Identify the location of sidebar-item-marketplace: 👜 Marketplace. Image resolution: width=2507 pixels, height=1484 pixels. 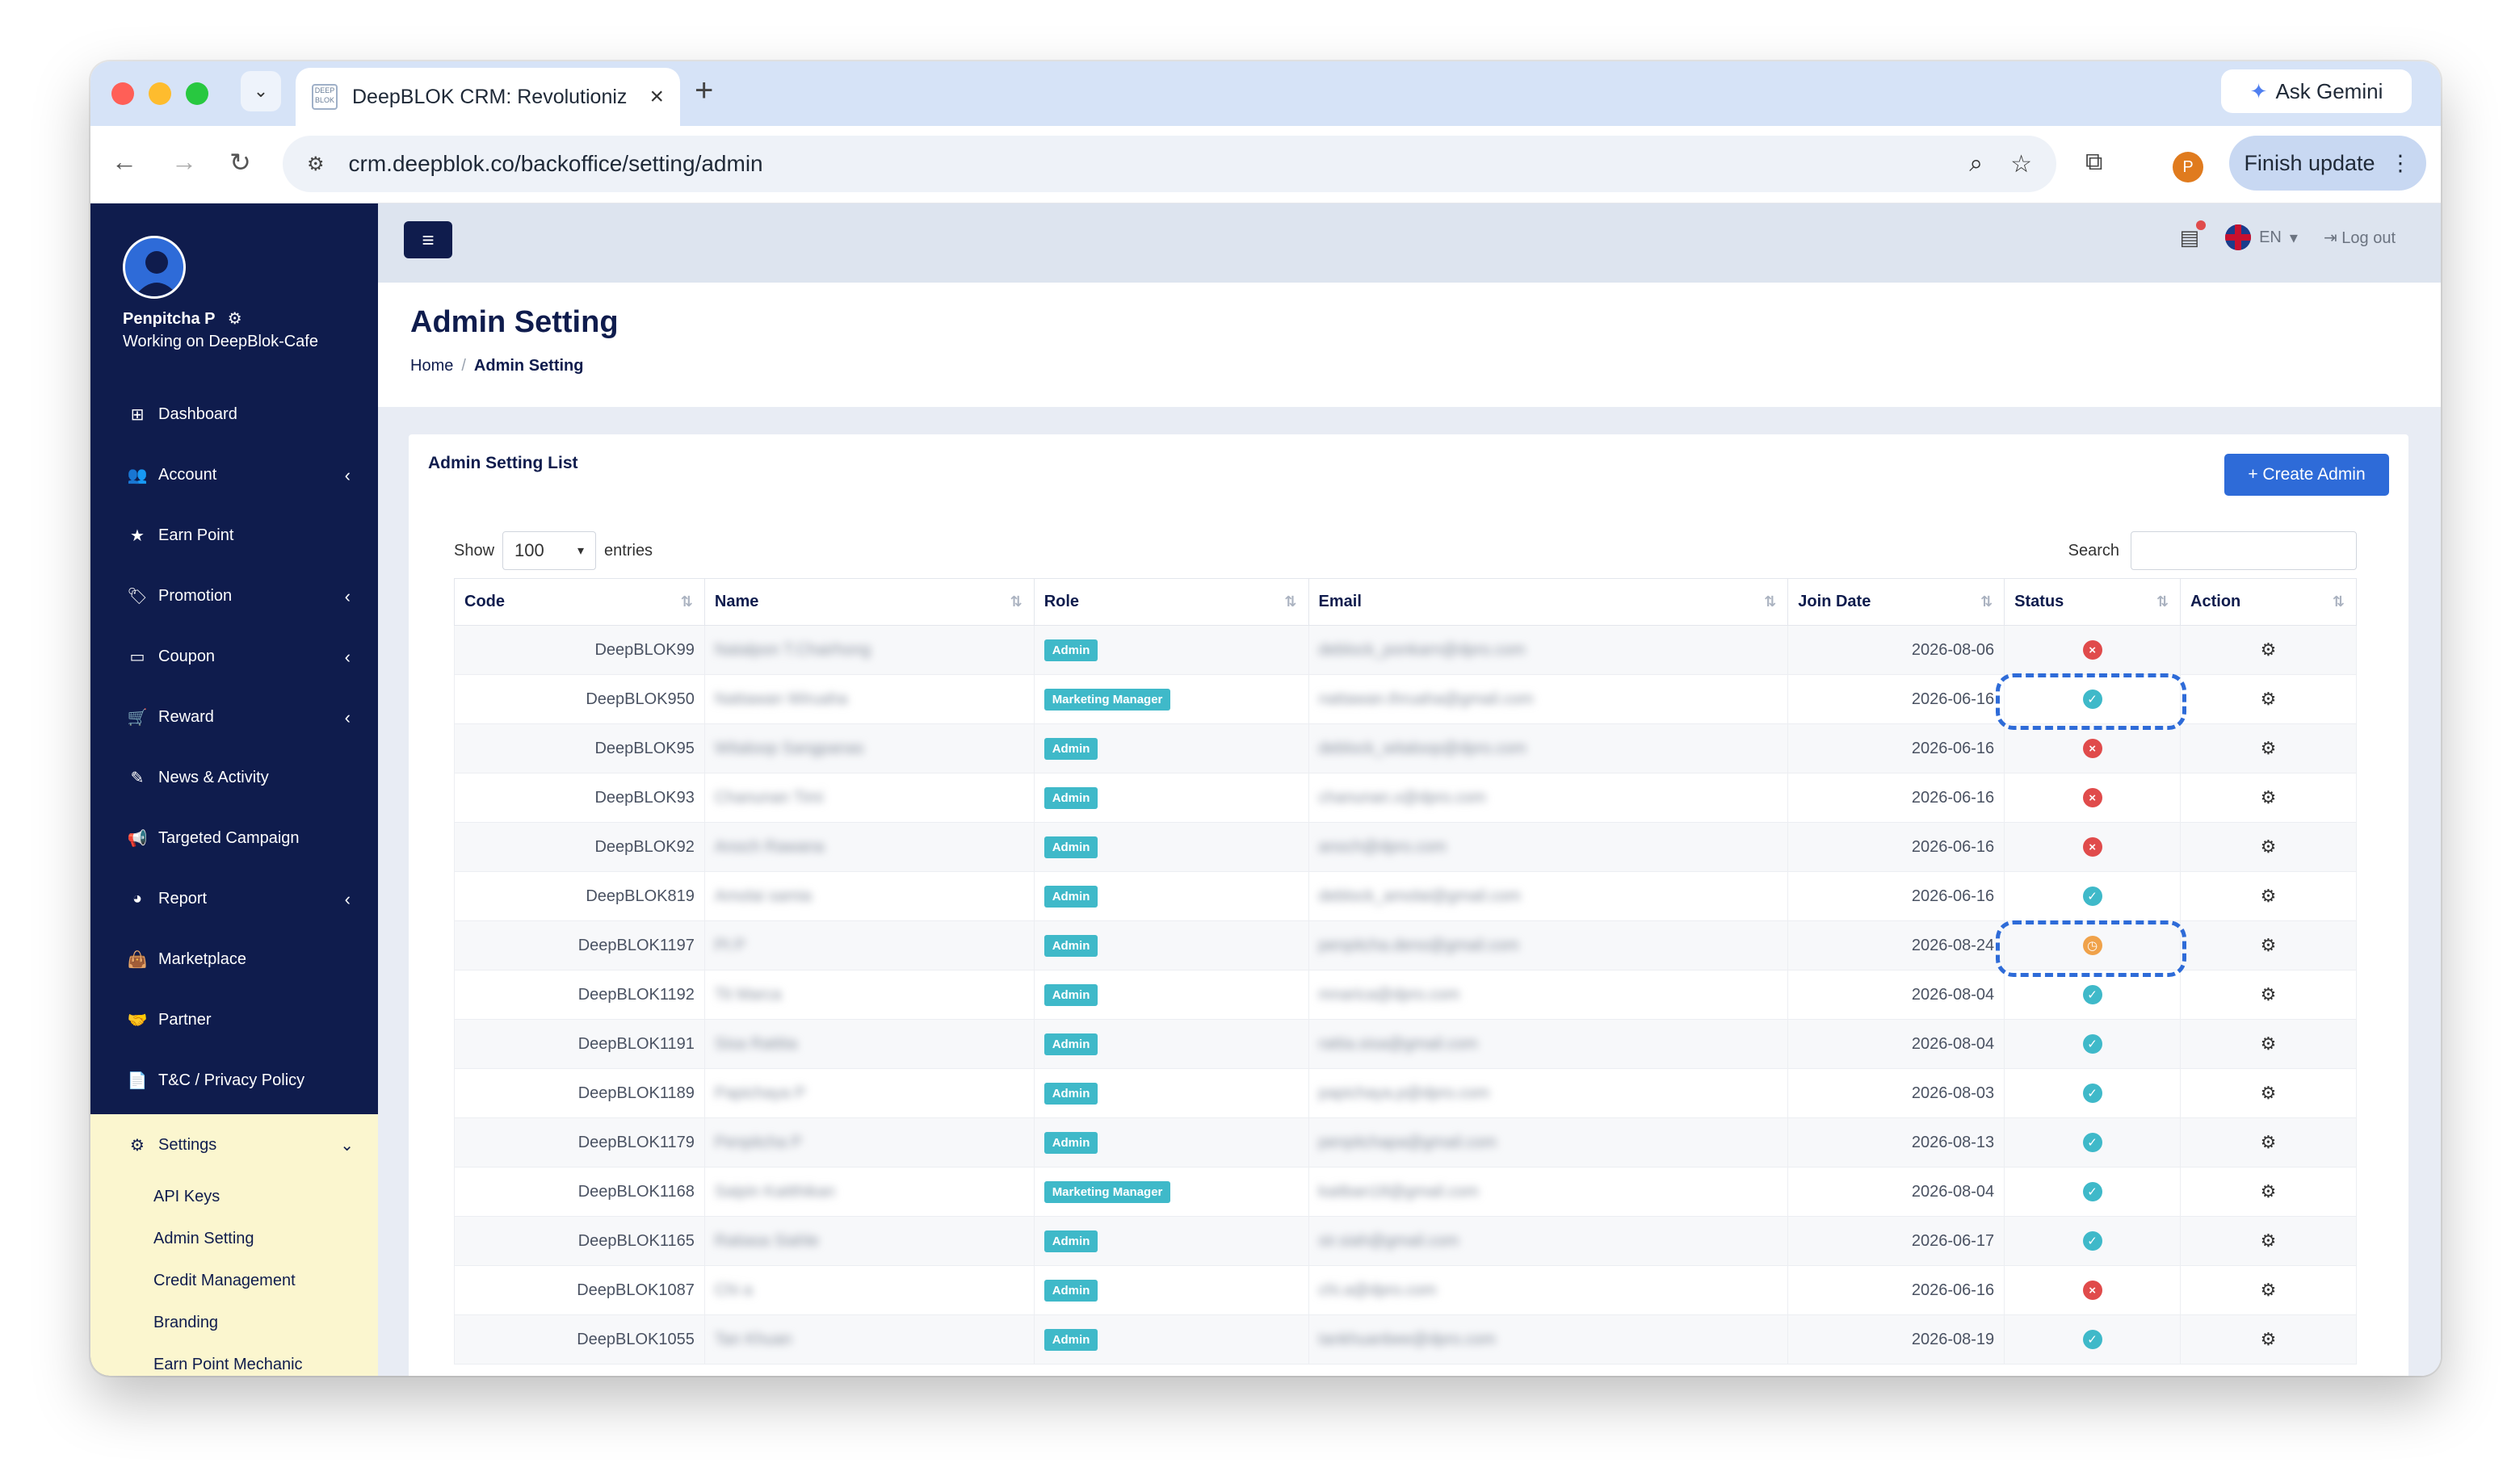
(234, 959).